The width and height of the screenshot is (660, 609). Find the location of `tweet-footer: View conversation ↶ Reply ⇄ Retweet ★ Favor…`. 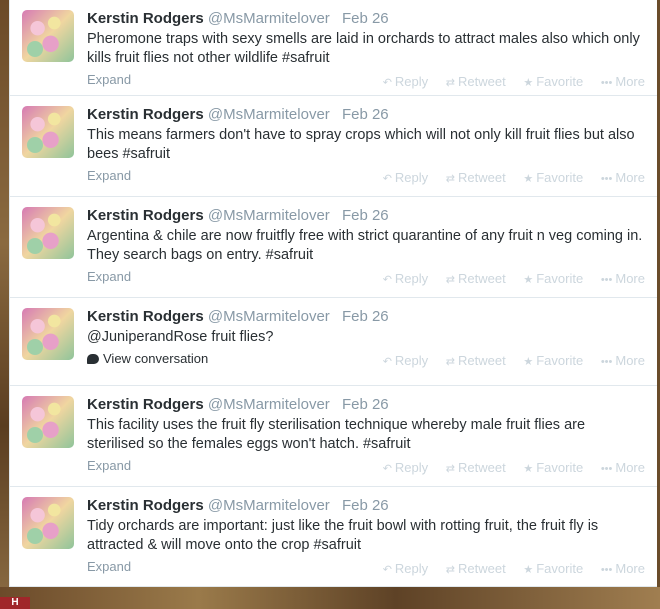

tweet-footer: View conversation ↶ Reply ⇄ Retweet ★ Favor… is located at coordinates (366, 363).